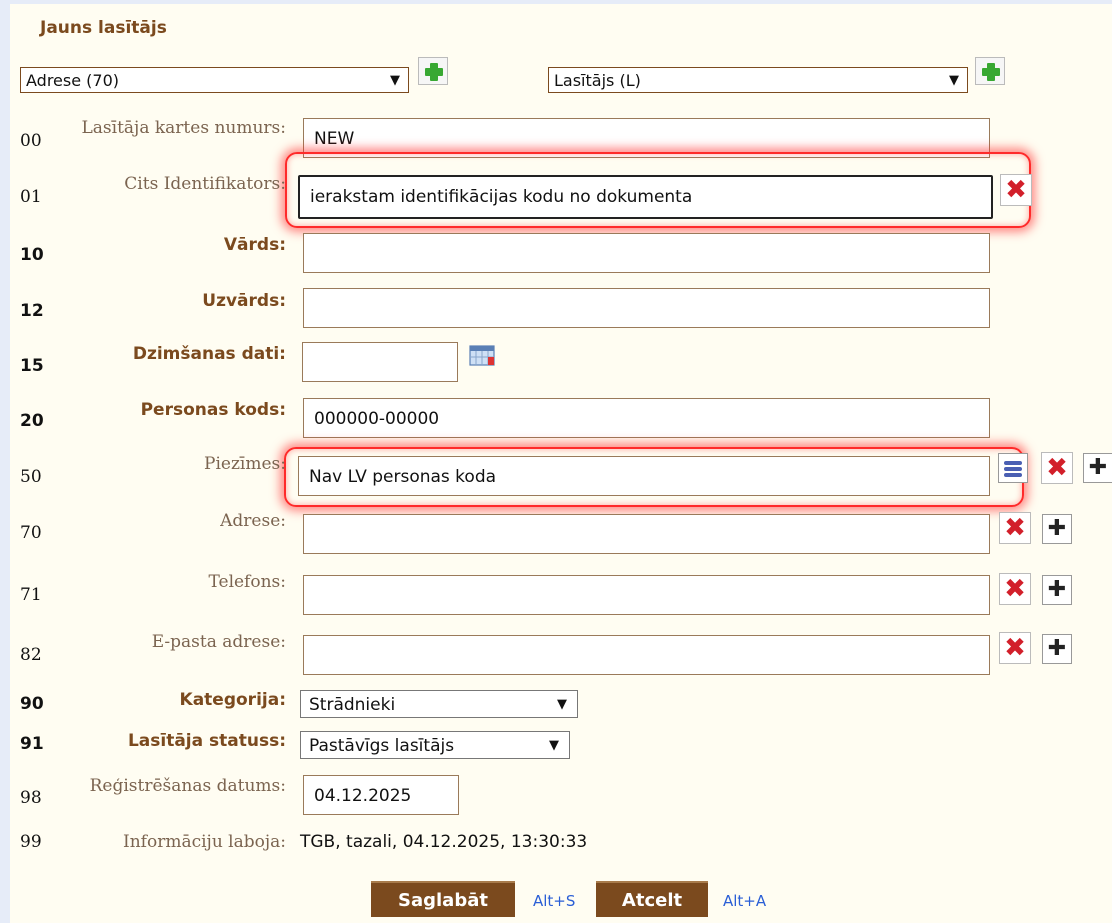 This screenshot has width=1112, height=923. What do you see at coordinates (1057, 529) in the screenshot?
I see `add-address-plus-icon: ✚` at bounding box center [1057, 529].